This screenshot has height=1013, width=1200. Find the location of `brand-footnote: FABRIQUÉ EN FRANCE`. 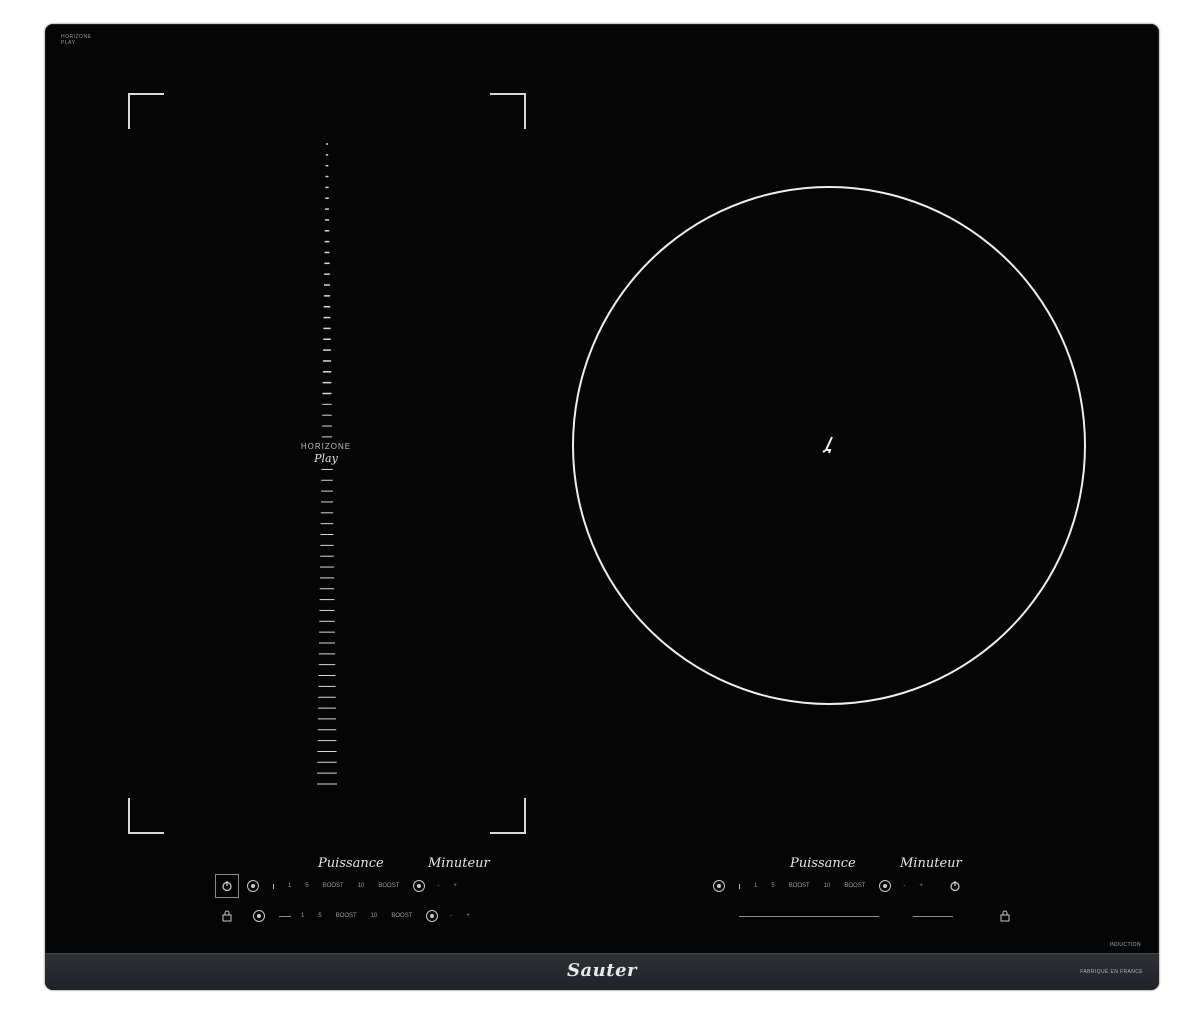

brand-footnote: FABRIQUÉ EN FRANCE is located at coordinates (1111, 972).